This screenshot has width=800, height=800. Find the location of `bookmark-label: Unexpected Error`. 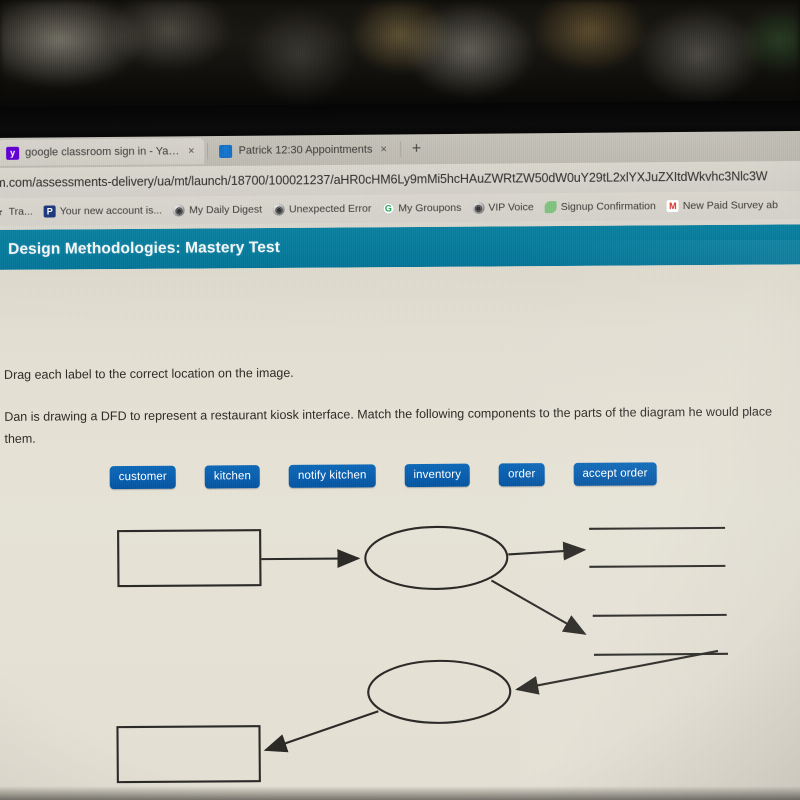

bookmark-label: Unexpected Error is located at coordinates (330, 209).